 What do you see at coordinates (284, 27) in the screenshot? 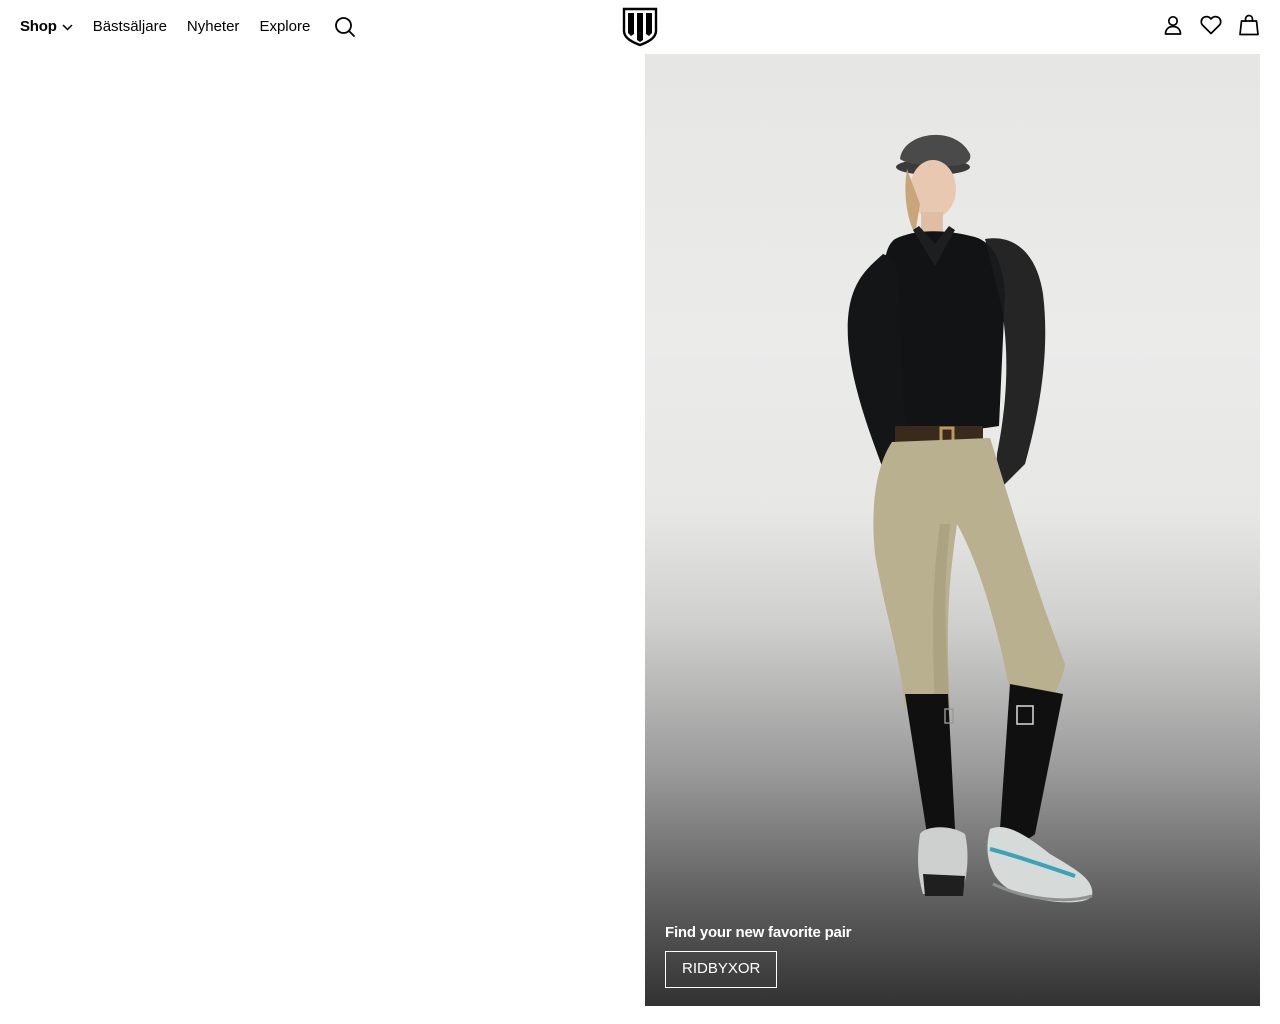
I see `nav-explore: Explore` at bounding box center [284, 27].